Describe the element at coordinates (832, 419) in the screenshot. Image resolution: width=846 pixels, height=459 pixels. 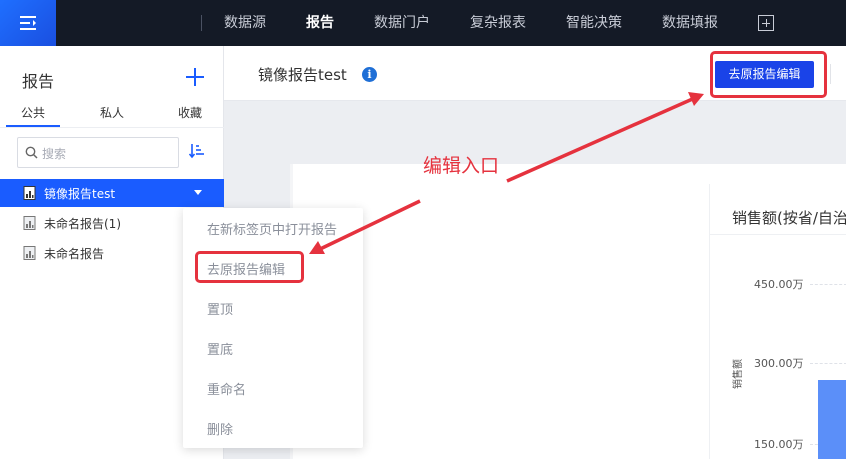
I see `bar` at that location.